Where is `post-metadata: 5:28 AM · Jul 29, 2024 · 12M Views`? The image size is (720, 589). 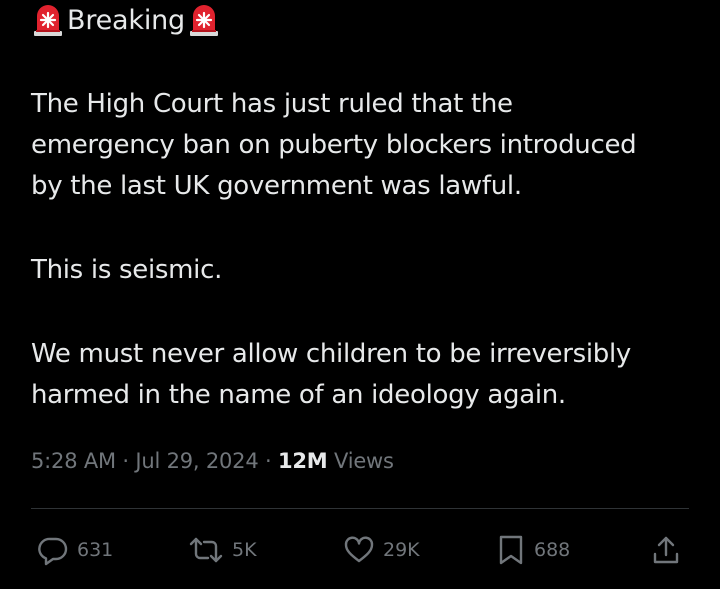
post-metadata: 5:28 AM · Jul 29, 2024 · 12M Views is located at coordinates (212, 461).